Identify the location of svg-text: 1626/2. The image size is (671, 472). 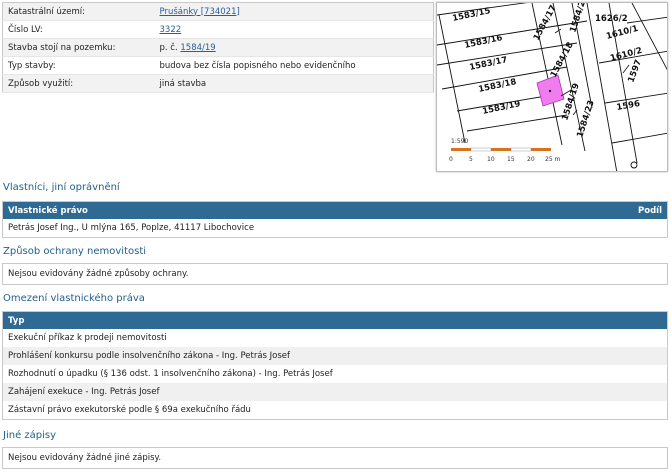
(611, 19).